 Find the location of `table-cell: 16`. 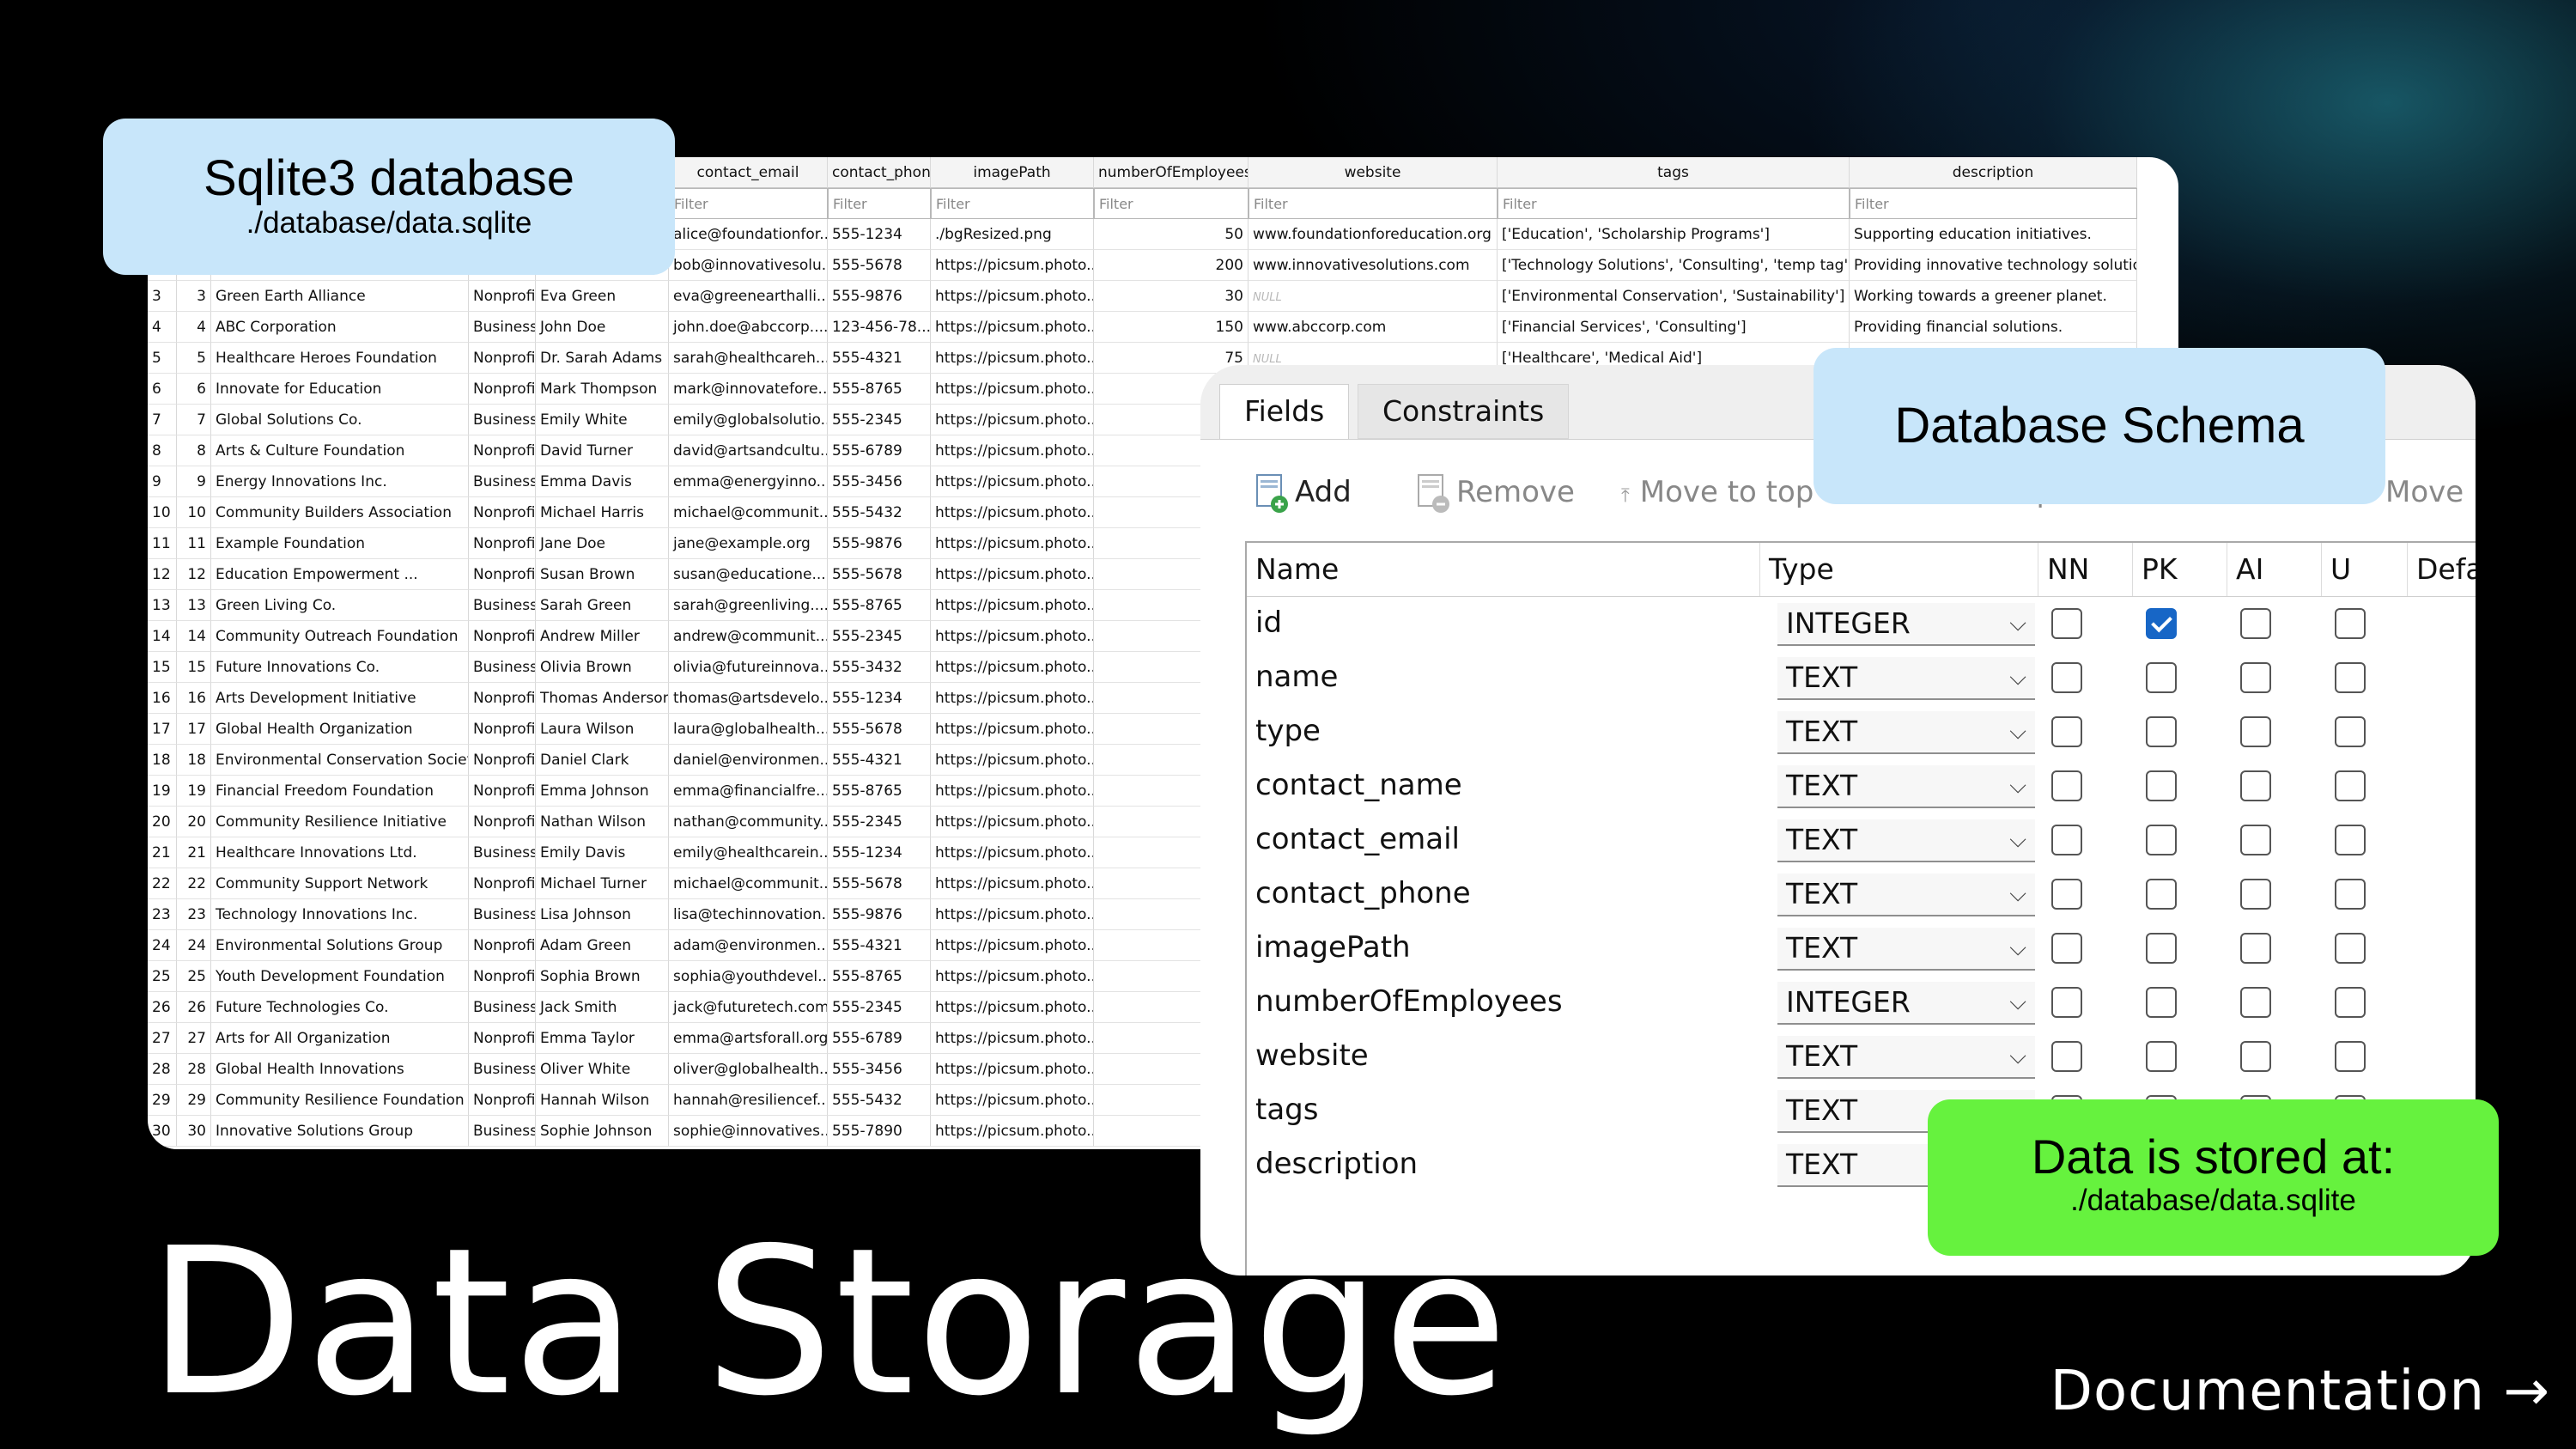

table-cell: 16 is located at coordinates (194, 698).